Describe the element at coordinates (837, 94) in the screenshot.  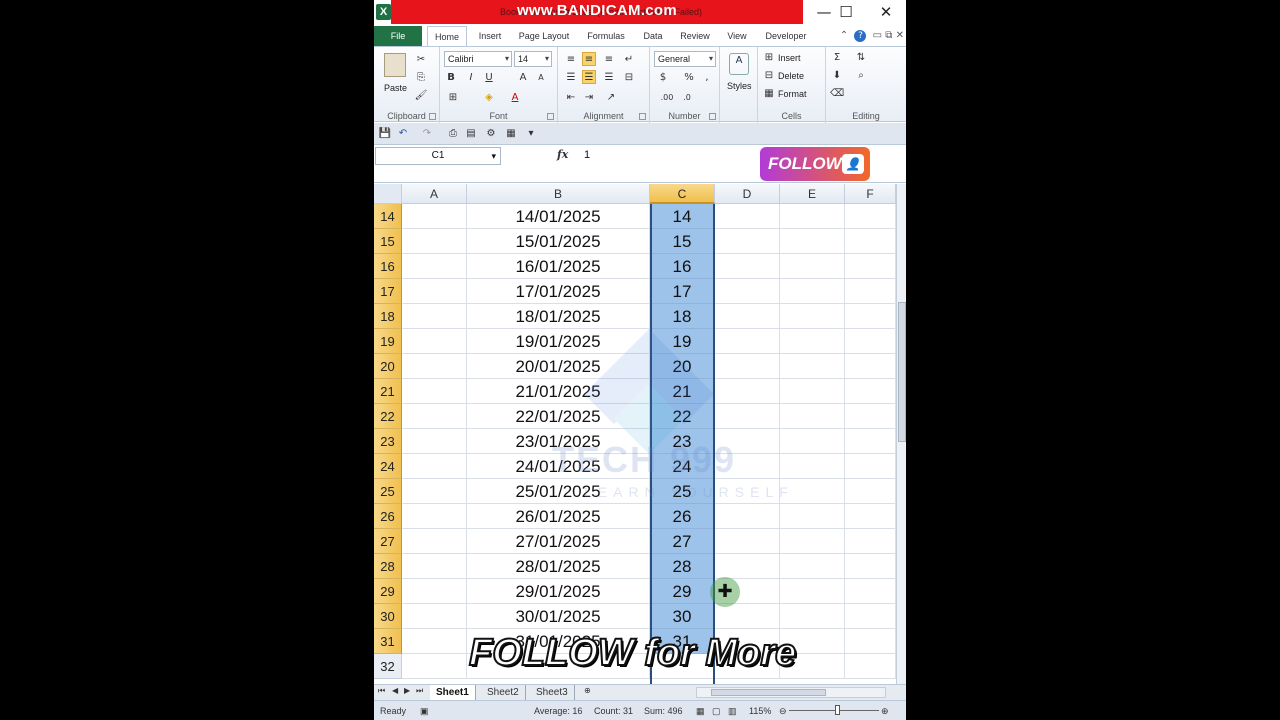
I see `clear-icon: ⌫` at that location.